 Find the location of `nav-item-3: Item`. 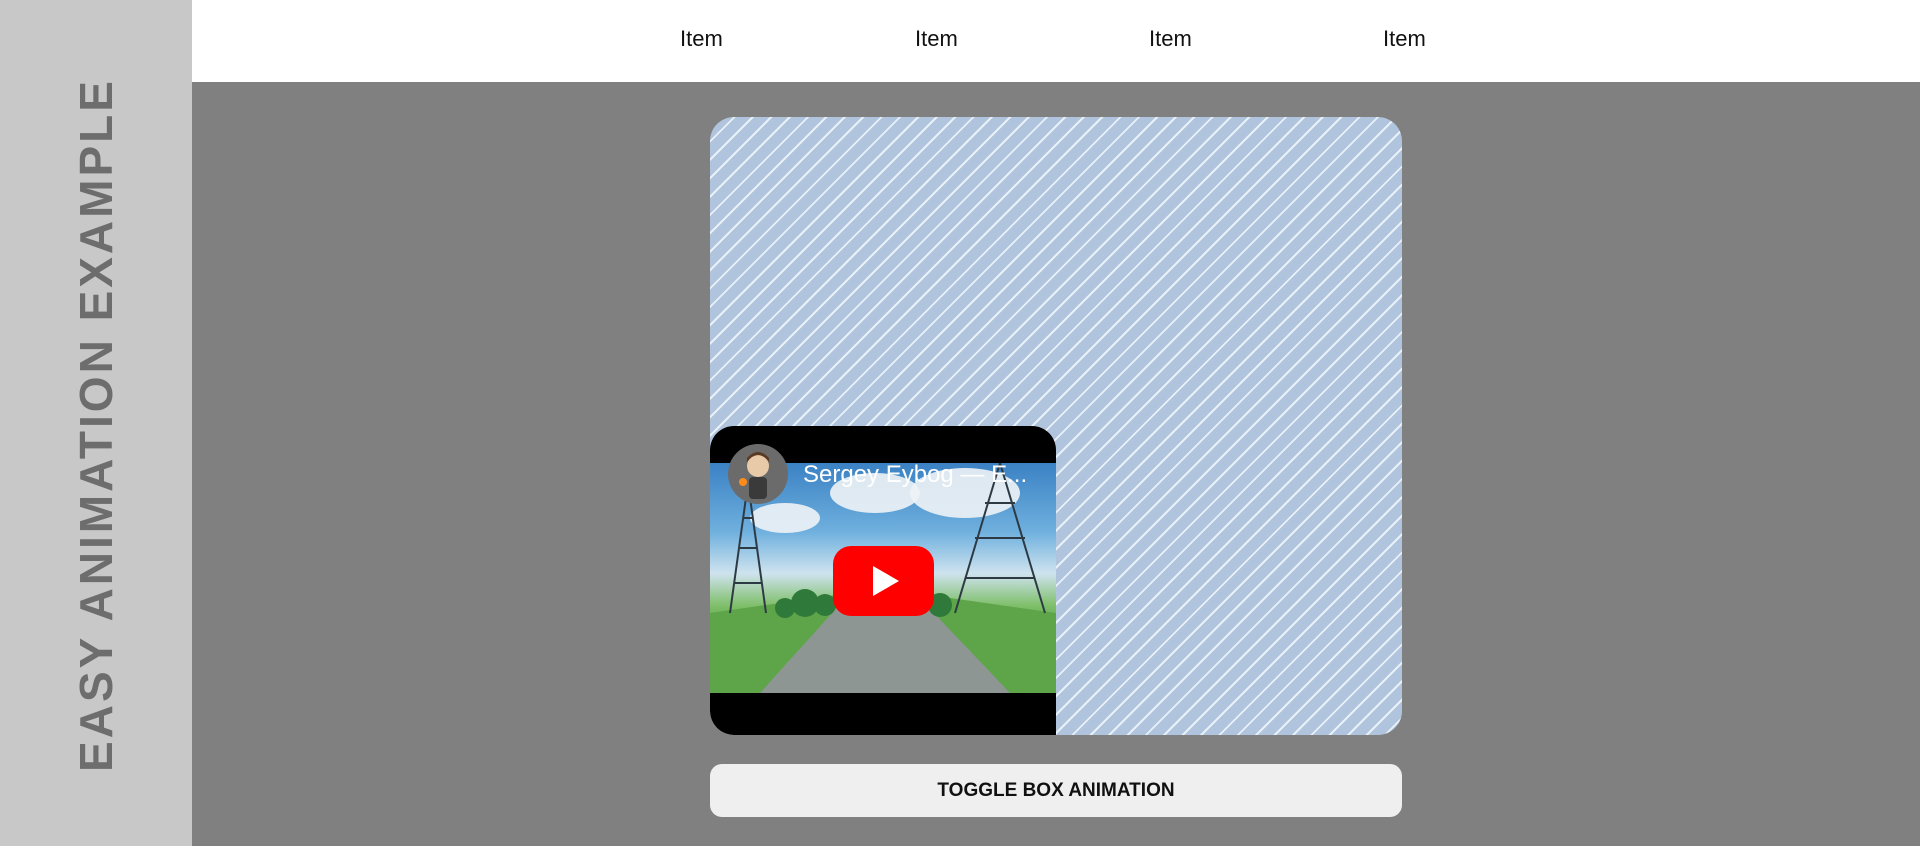

nav-item-3: Item is located at coordinates (1170, 39).